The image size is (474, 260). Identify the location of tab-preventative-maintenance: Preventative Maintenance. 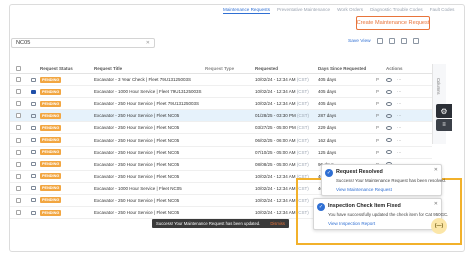
(303, 10).